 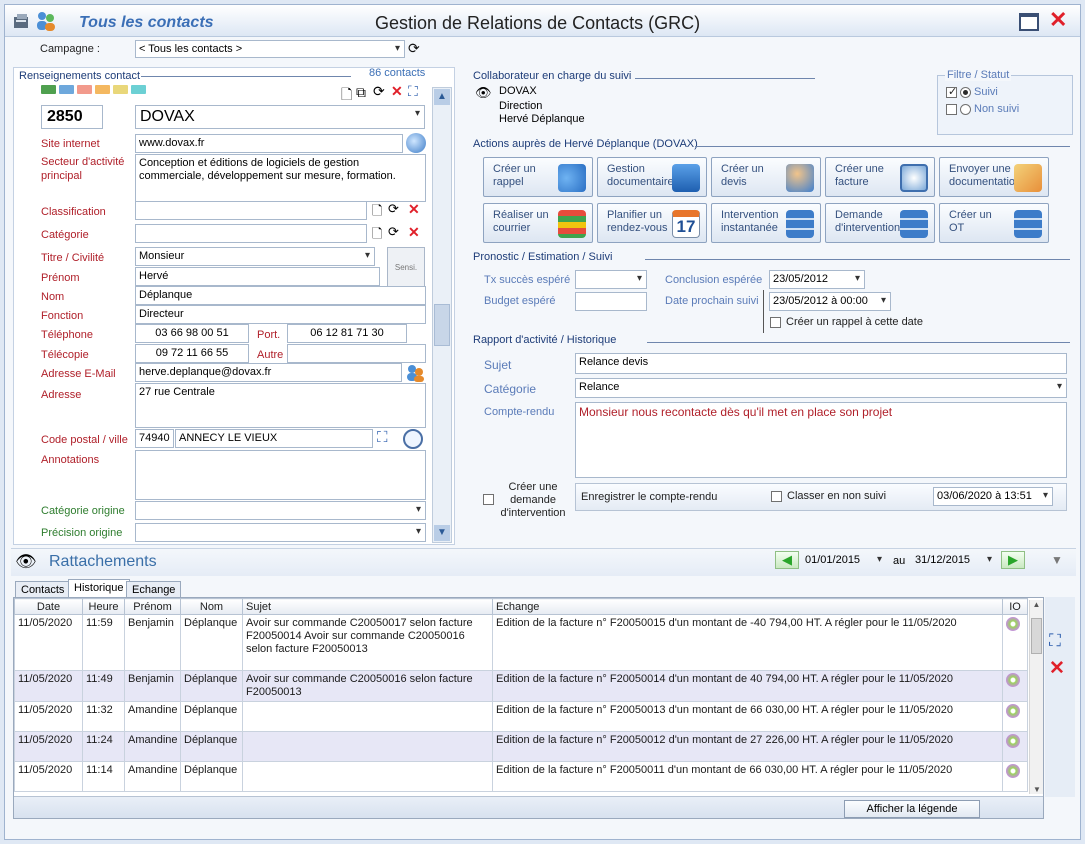 I want to click on contact-code: 2850, so click(x=72, y=117).